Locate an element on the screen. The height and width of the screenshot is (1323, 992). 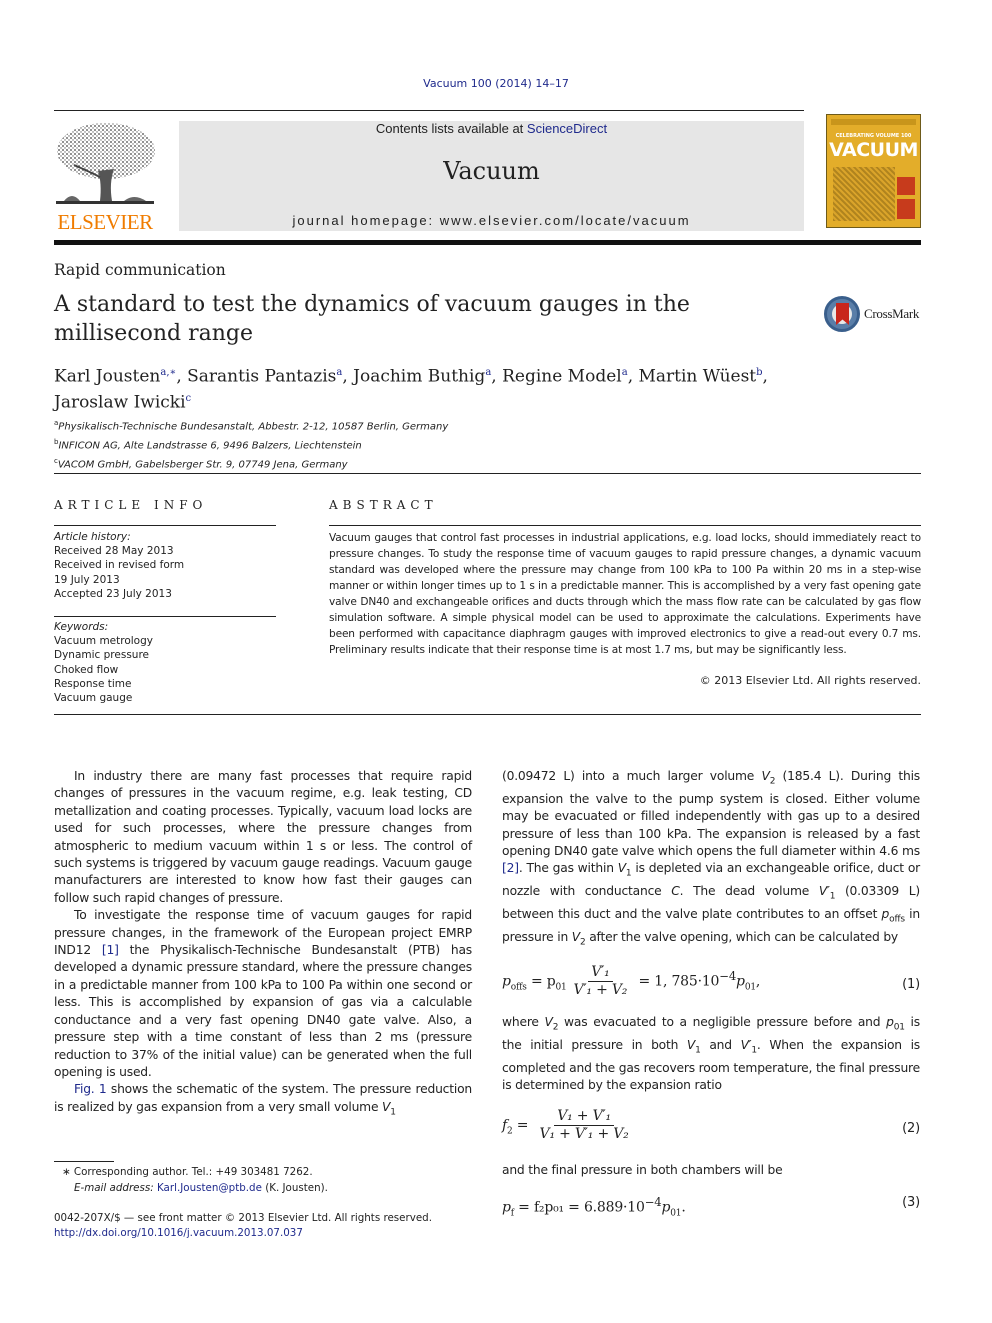
journal-cover-image: CELEBRATING VOLUME 100 VACUUM is located at coordinates (873, 171).